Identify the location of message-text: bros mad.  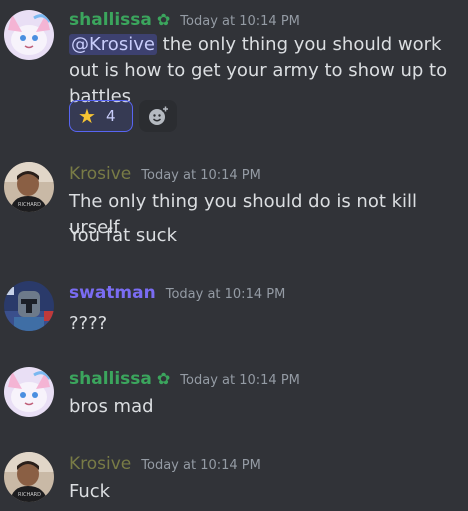
(111, 406).